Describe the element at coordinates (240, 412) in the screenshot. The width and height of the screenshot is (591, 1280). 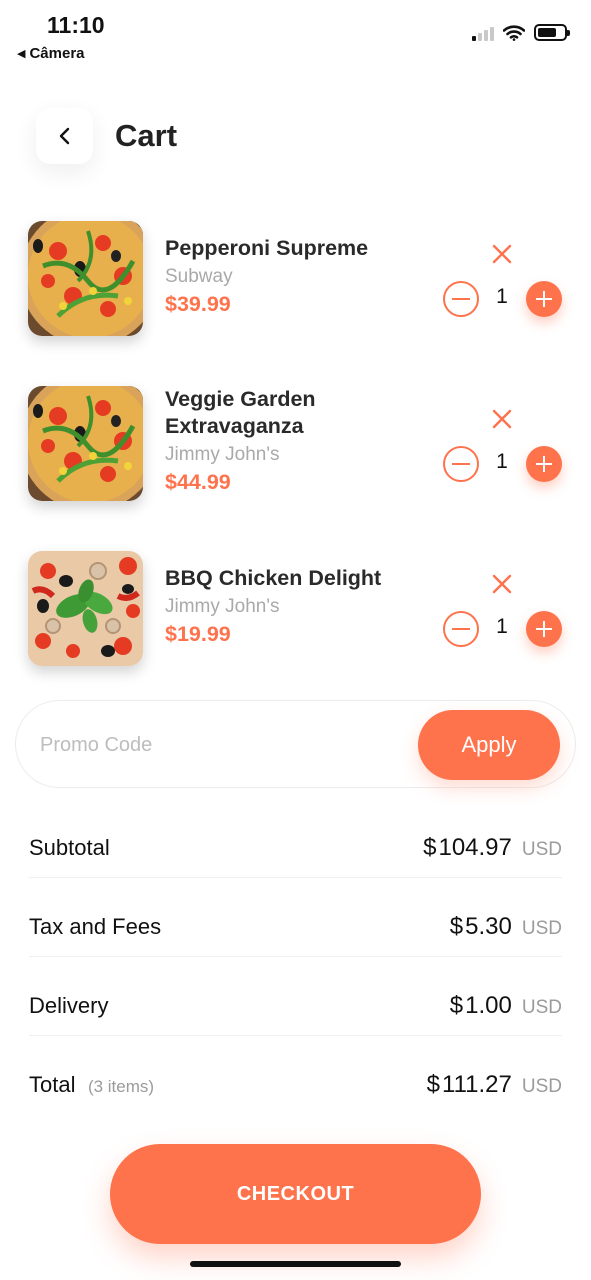
I see `item-name: Veggie Garden Extravaganza` at that location.